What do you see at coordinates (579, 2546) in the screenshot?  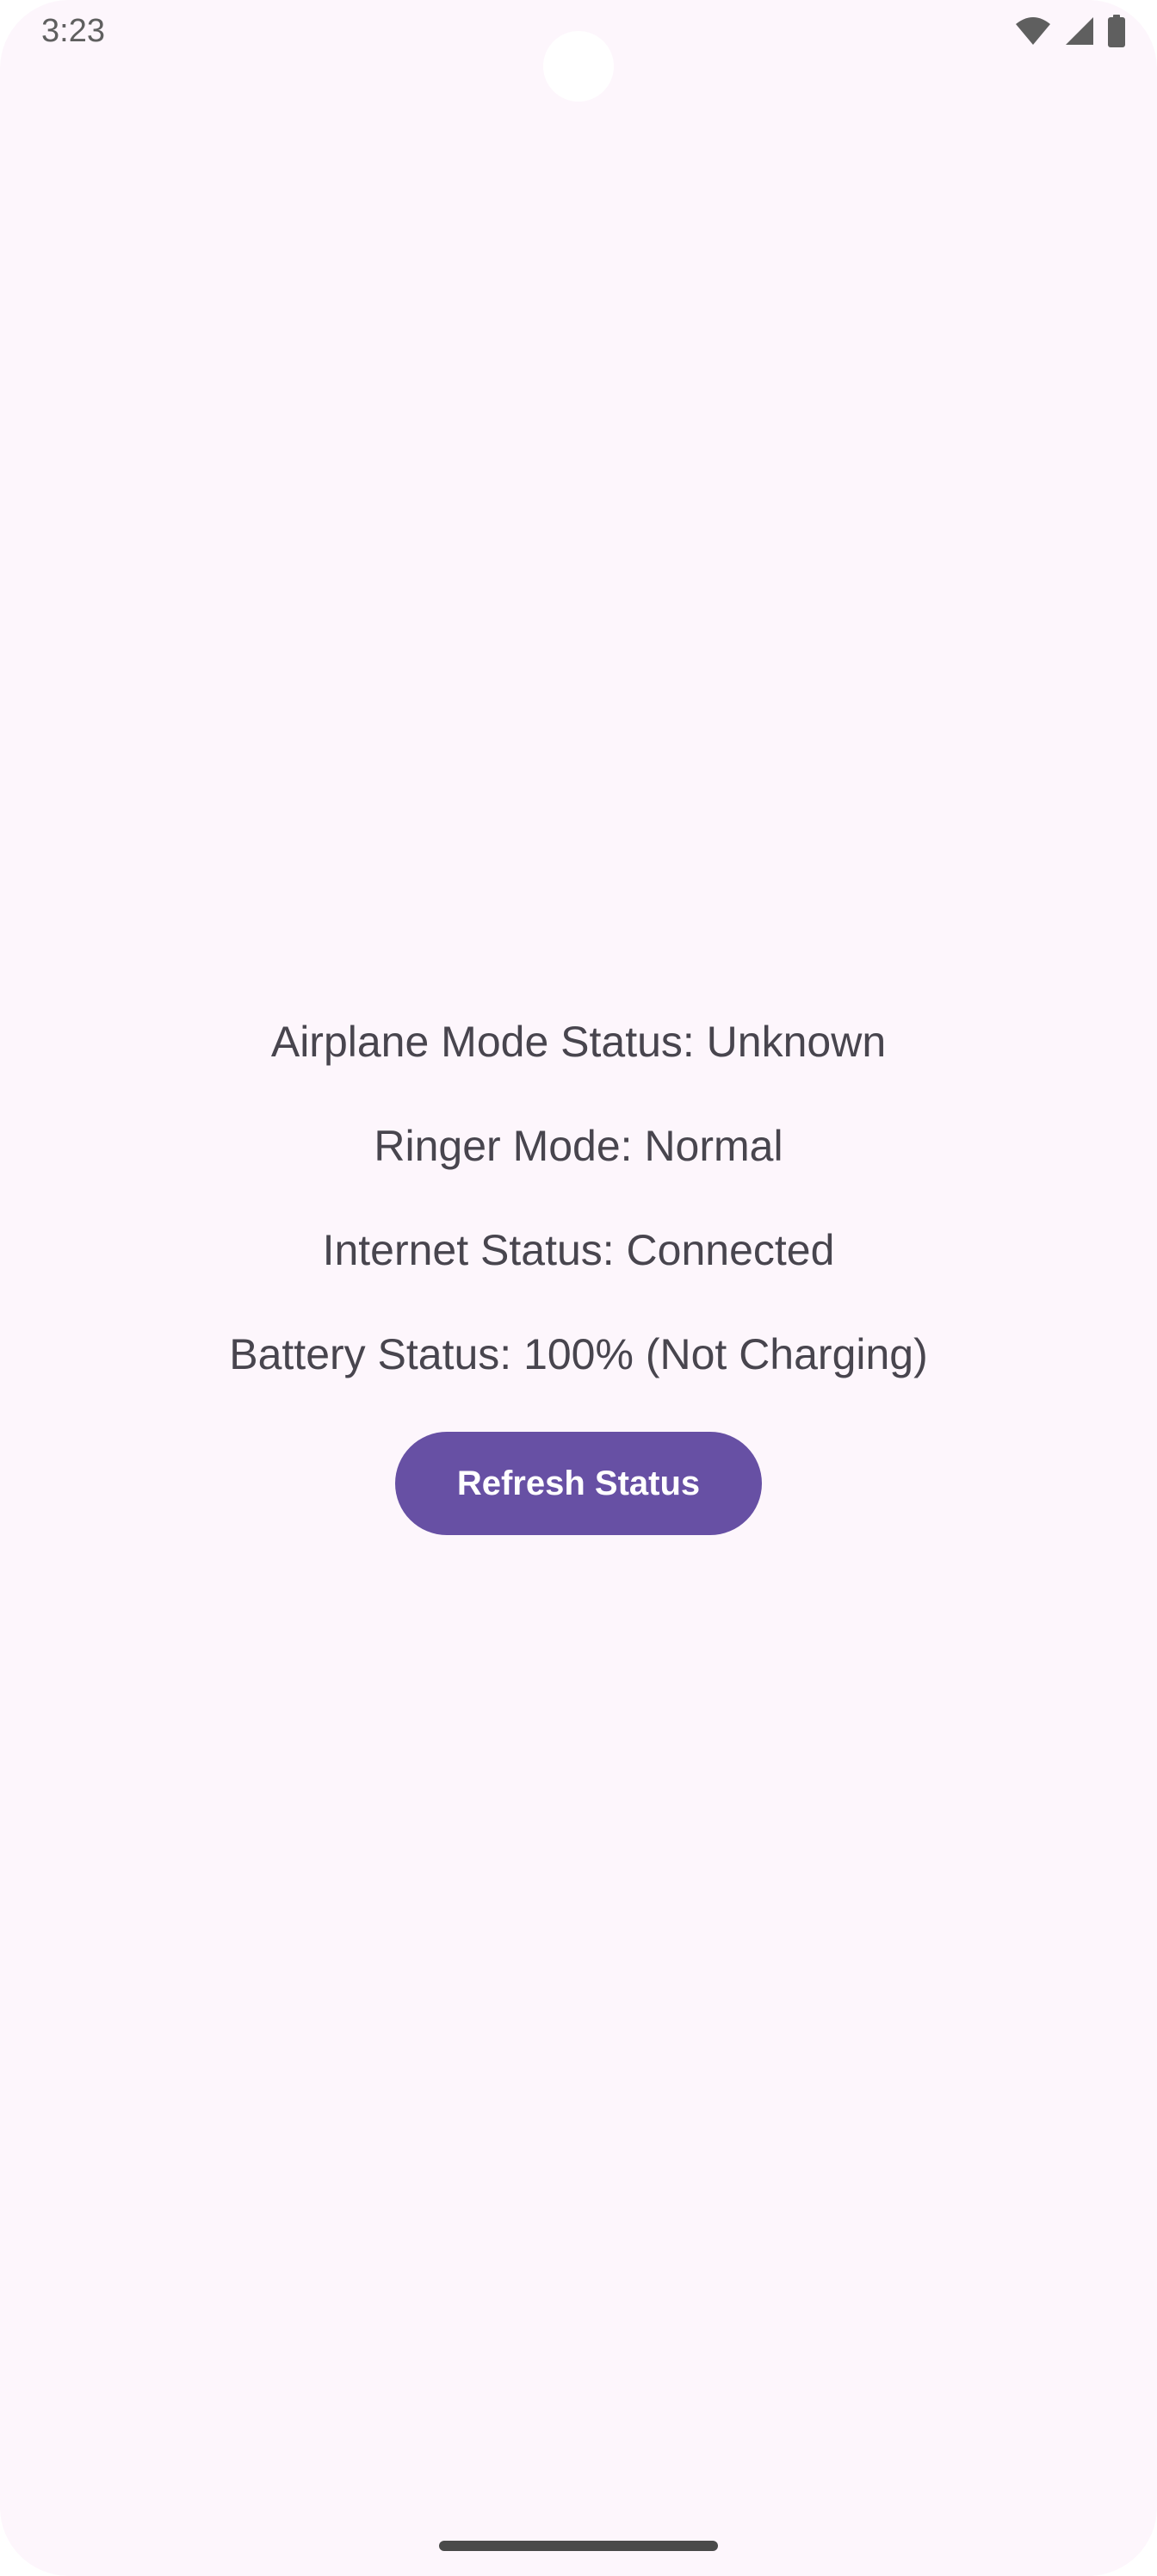 I see `gesture-navigation-bar` at bounding box center [579, 2546].